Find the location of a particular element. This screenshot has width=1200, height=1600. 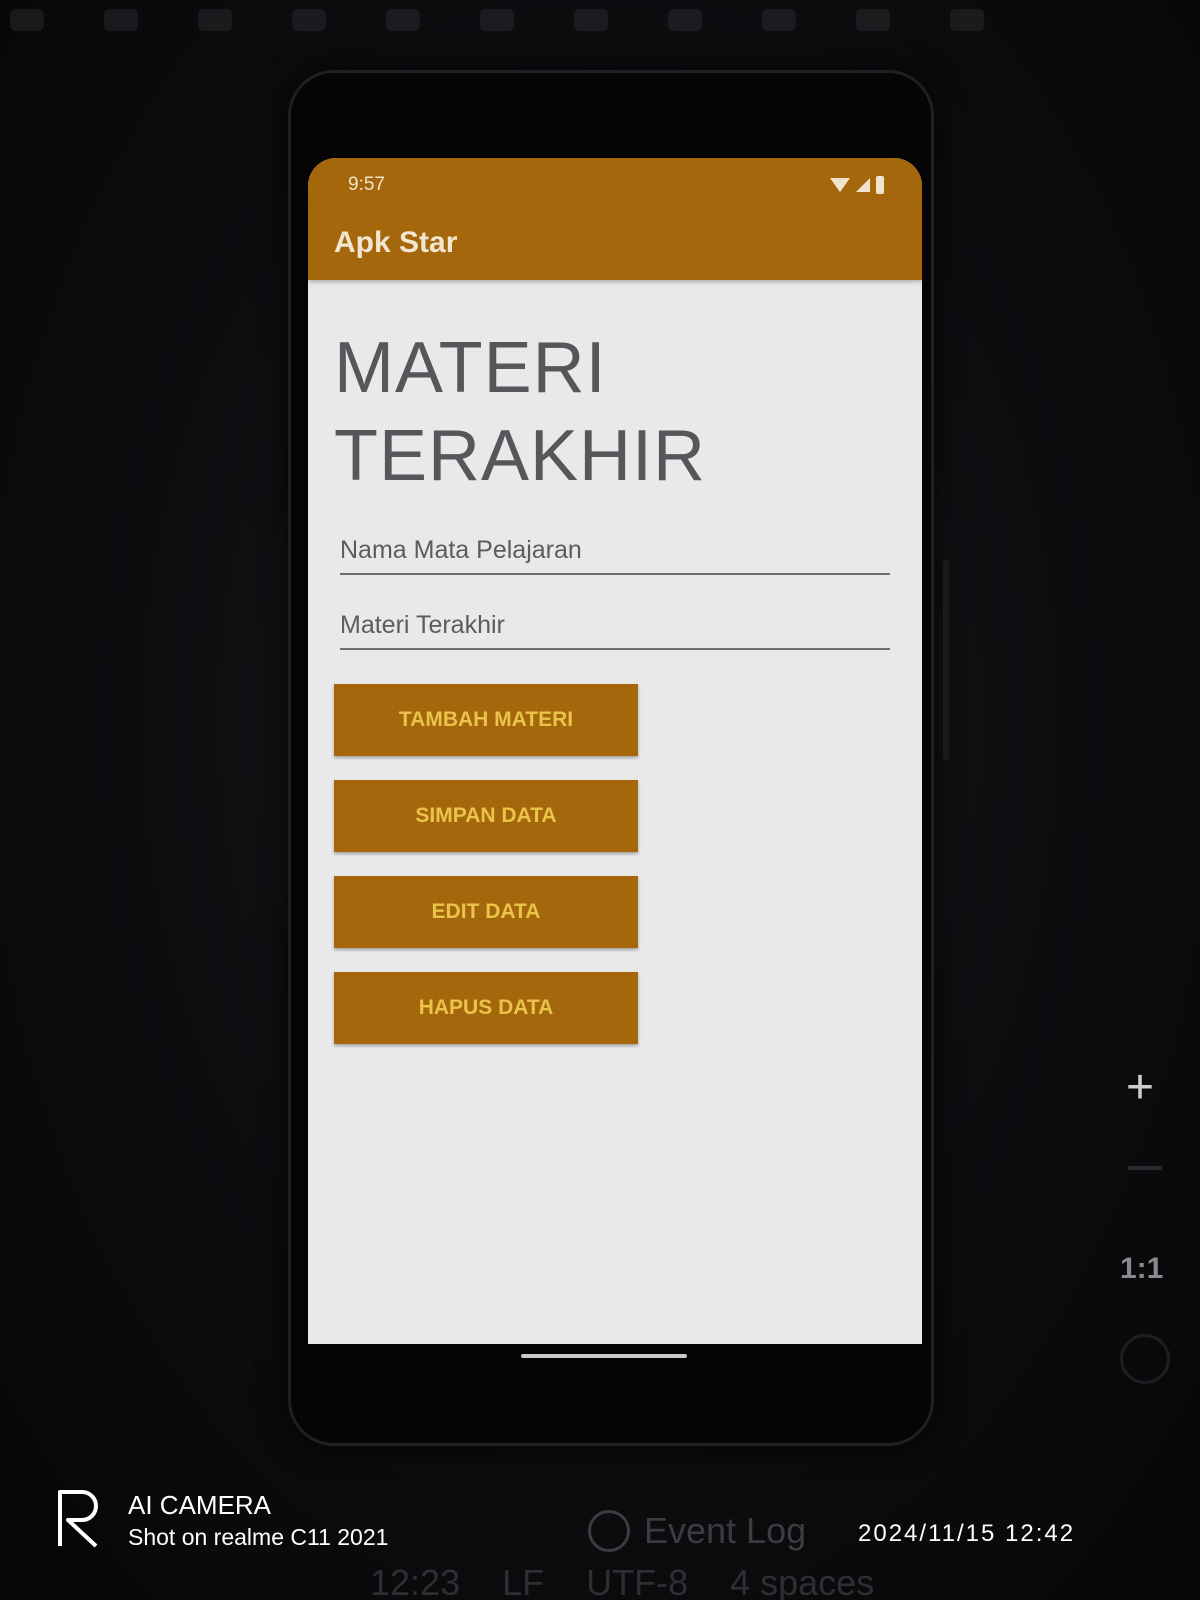

gesture-nav-bar is located at coordinates (604, 1356).